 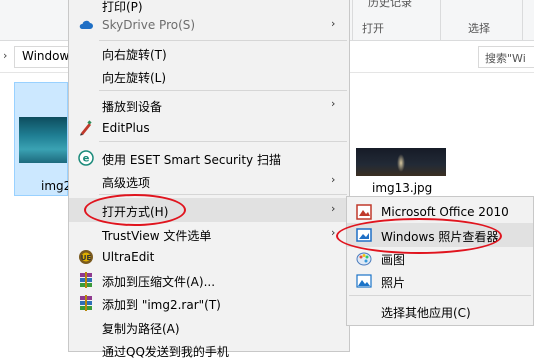 What do you see at coordinates (440, 258) in the screenshot?
I see `submenu-item-paint: 画图` at bounding box center [440, 258].